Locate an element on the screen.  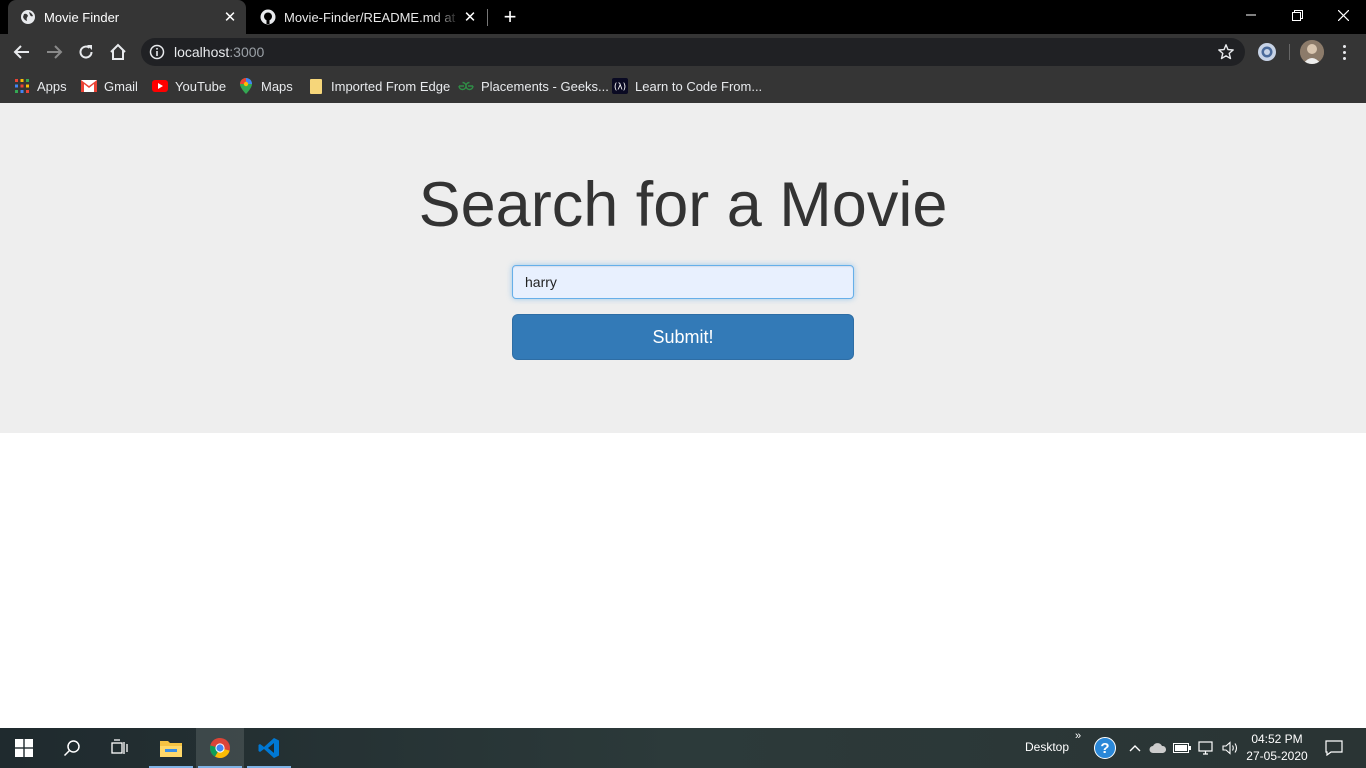
chrome-icon is located at coordinates (219, 748).